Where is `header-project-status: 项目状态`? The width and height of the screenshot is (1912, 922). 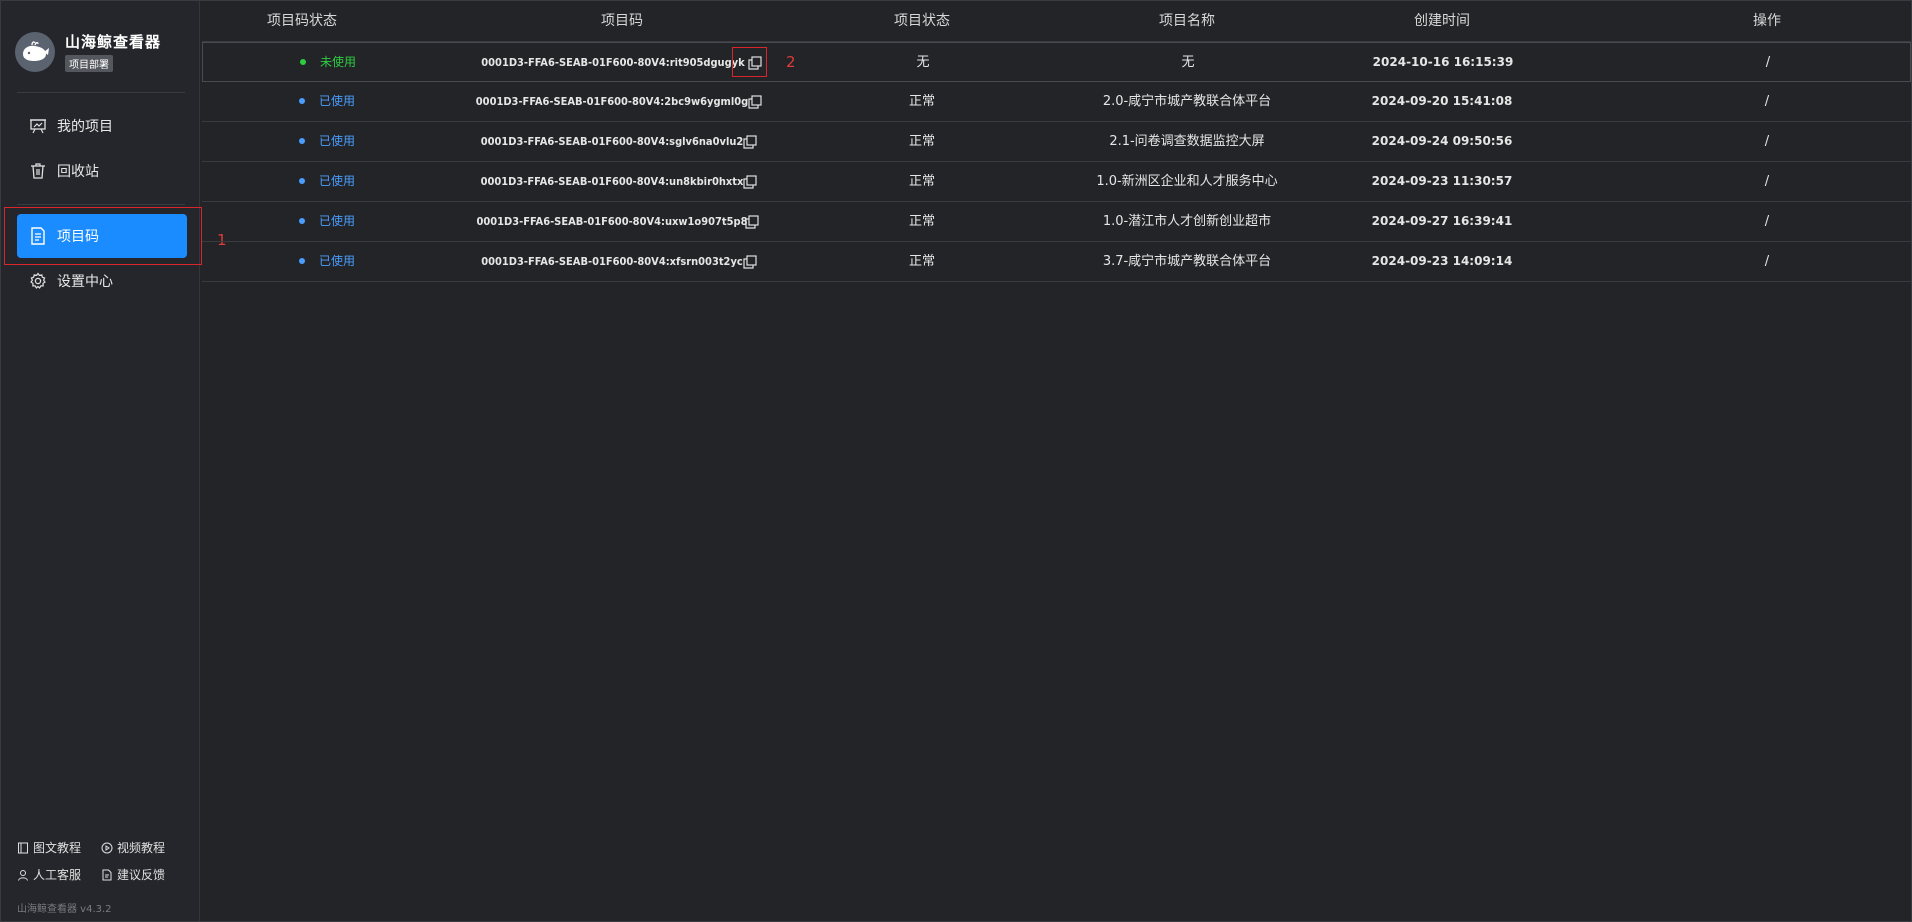 header-project-status: 项目状态 is located at coordinates (922, 21).